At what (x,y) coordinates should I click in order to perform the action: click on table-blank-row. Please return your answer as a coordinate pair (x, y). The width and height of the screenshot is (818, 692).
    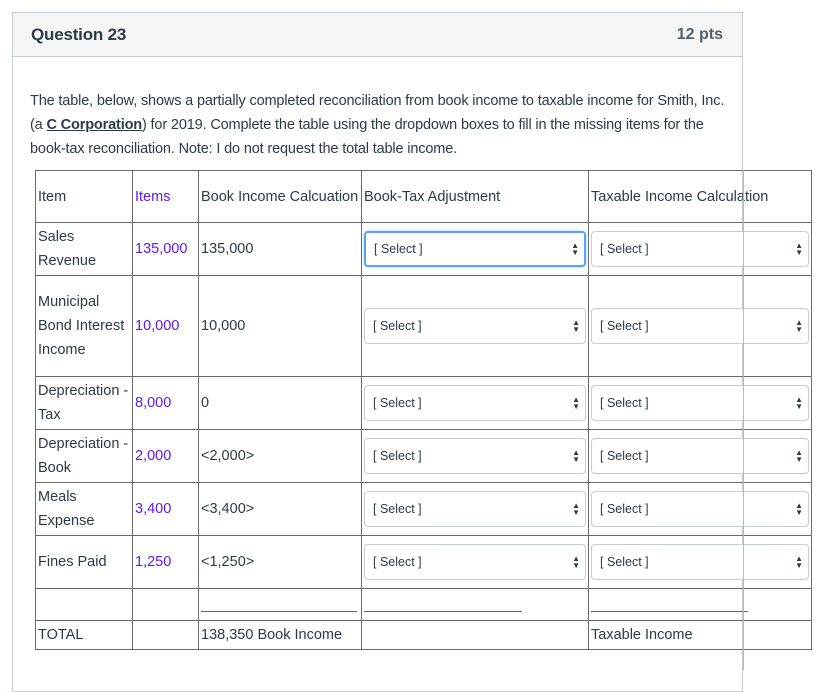
    Looking at the image, I should click on (423, 604).